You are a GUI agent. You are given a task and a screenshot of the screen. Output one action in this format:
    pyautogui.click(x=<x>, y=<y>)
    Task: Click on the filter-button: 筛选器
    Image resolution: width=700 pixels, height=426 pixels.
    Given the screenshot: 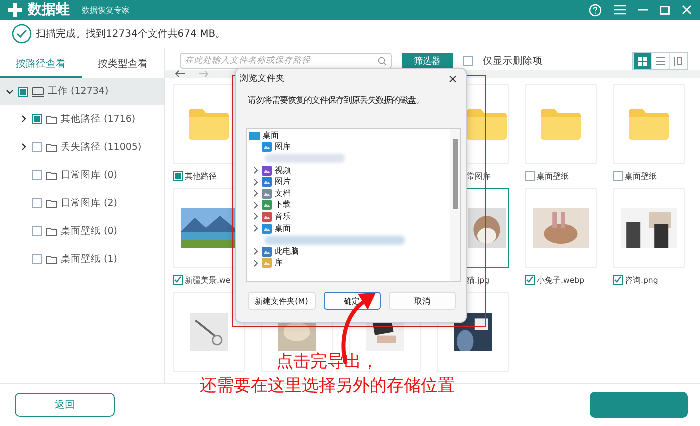 What is the action you would take?
    pyautogui.click(x=427, y=61)
    